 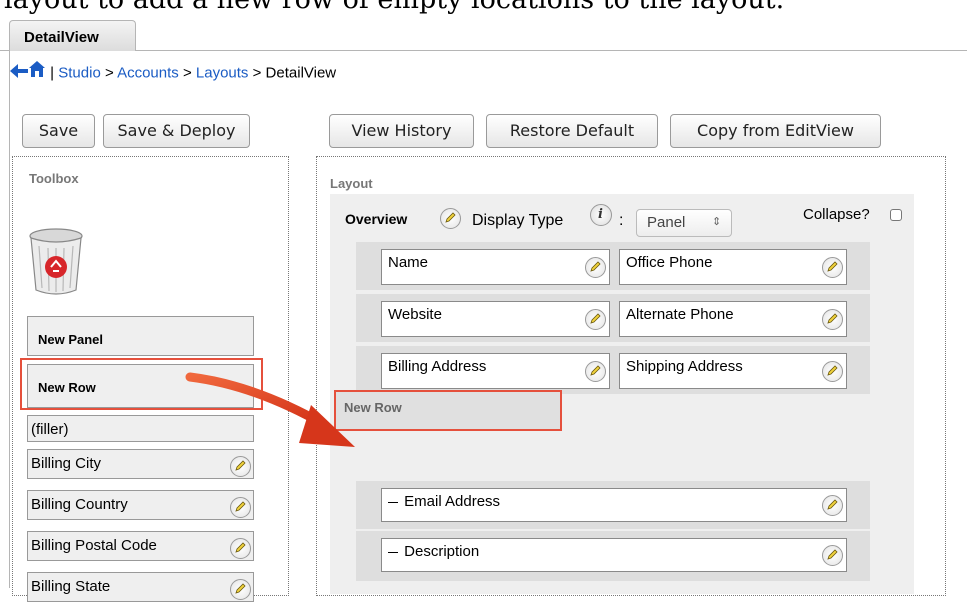 I want to click on tab-baseline, so click(x=483, y=50).